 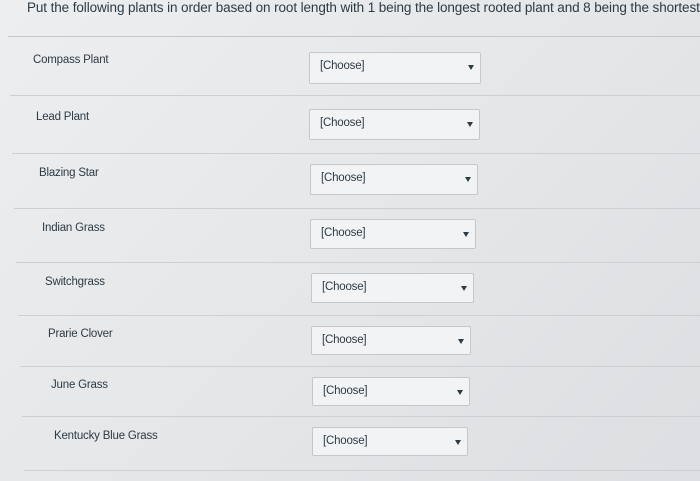 What do you see at coordinates (75, 282) in the screenshot?
I see `plant-label: Switchgrass` at bounding box center [75, 282].